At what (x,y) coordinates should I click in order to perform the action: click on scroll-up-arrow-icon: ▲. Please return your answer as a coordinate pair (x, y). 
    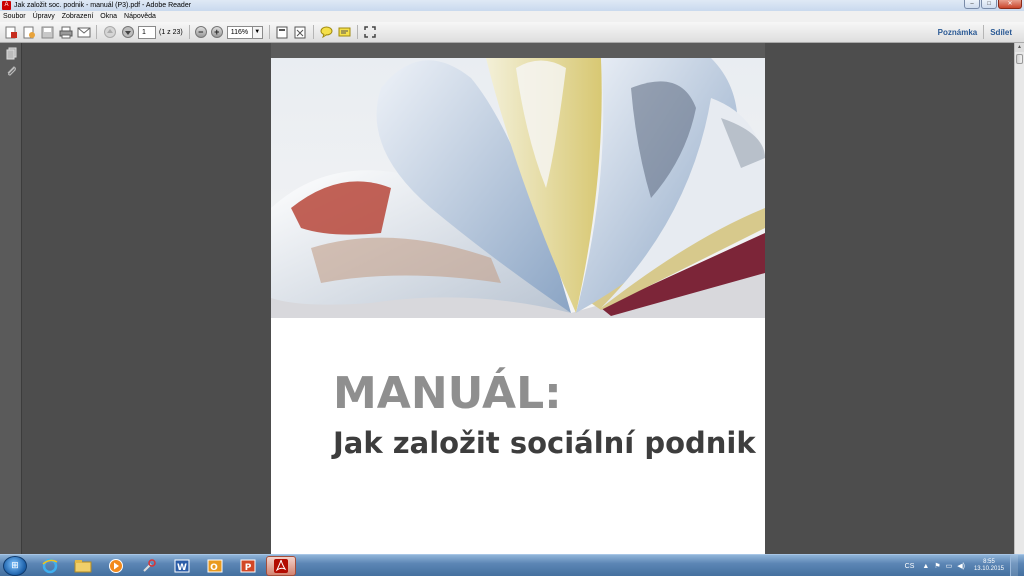
    Looking at the image, I should click on (1019, 47).